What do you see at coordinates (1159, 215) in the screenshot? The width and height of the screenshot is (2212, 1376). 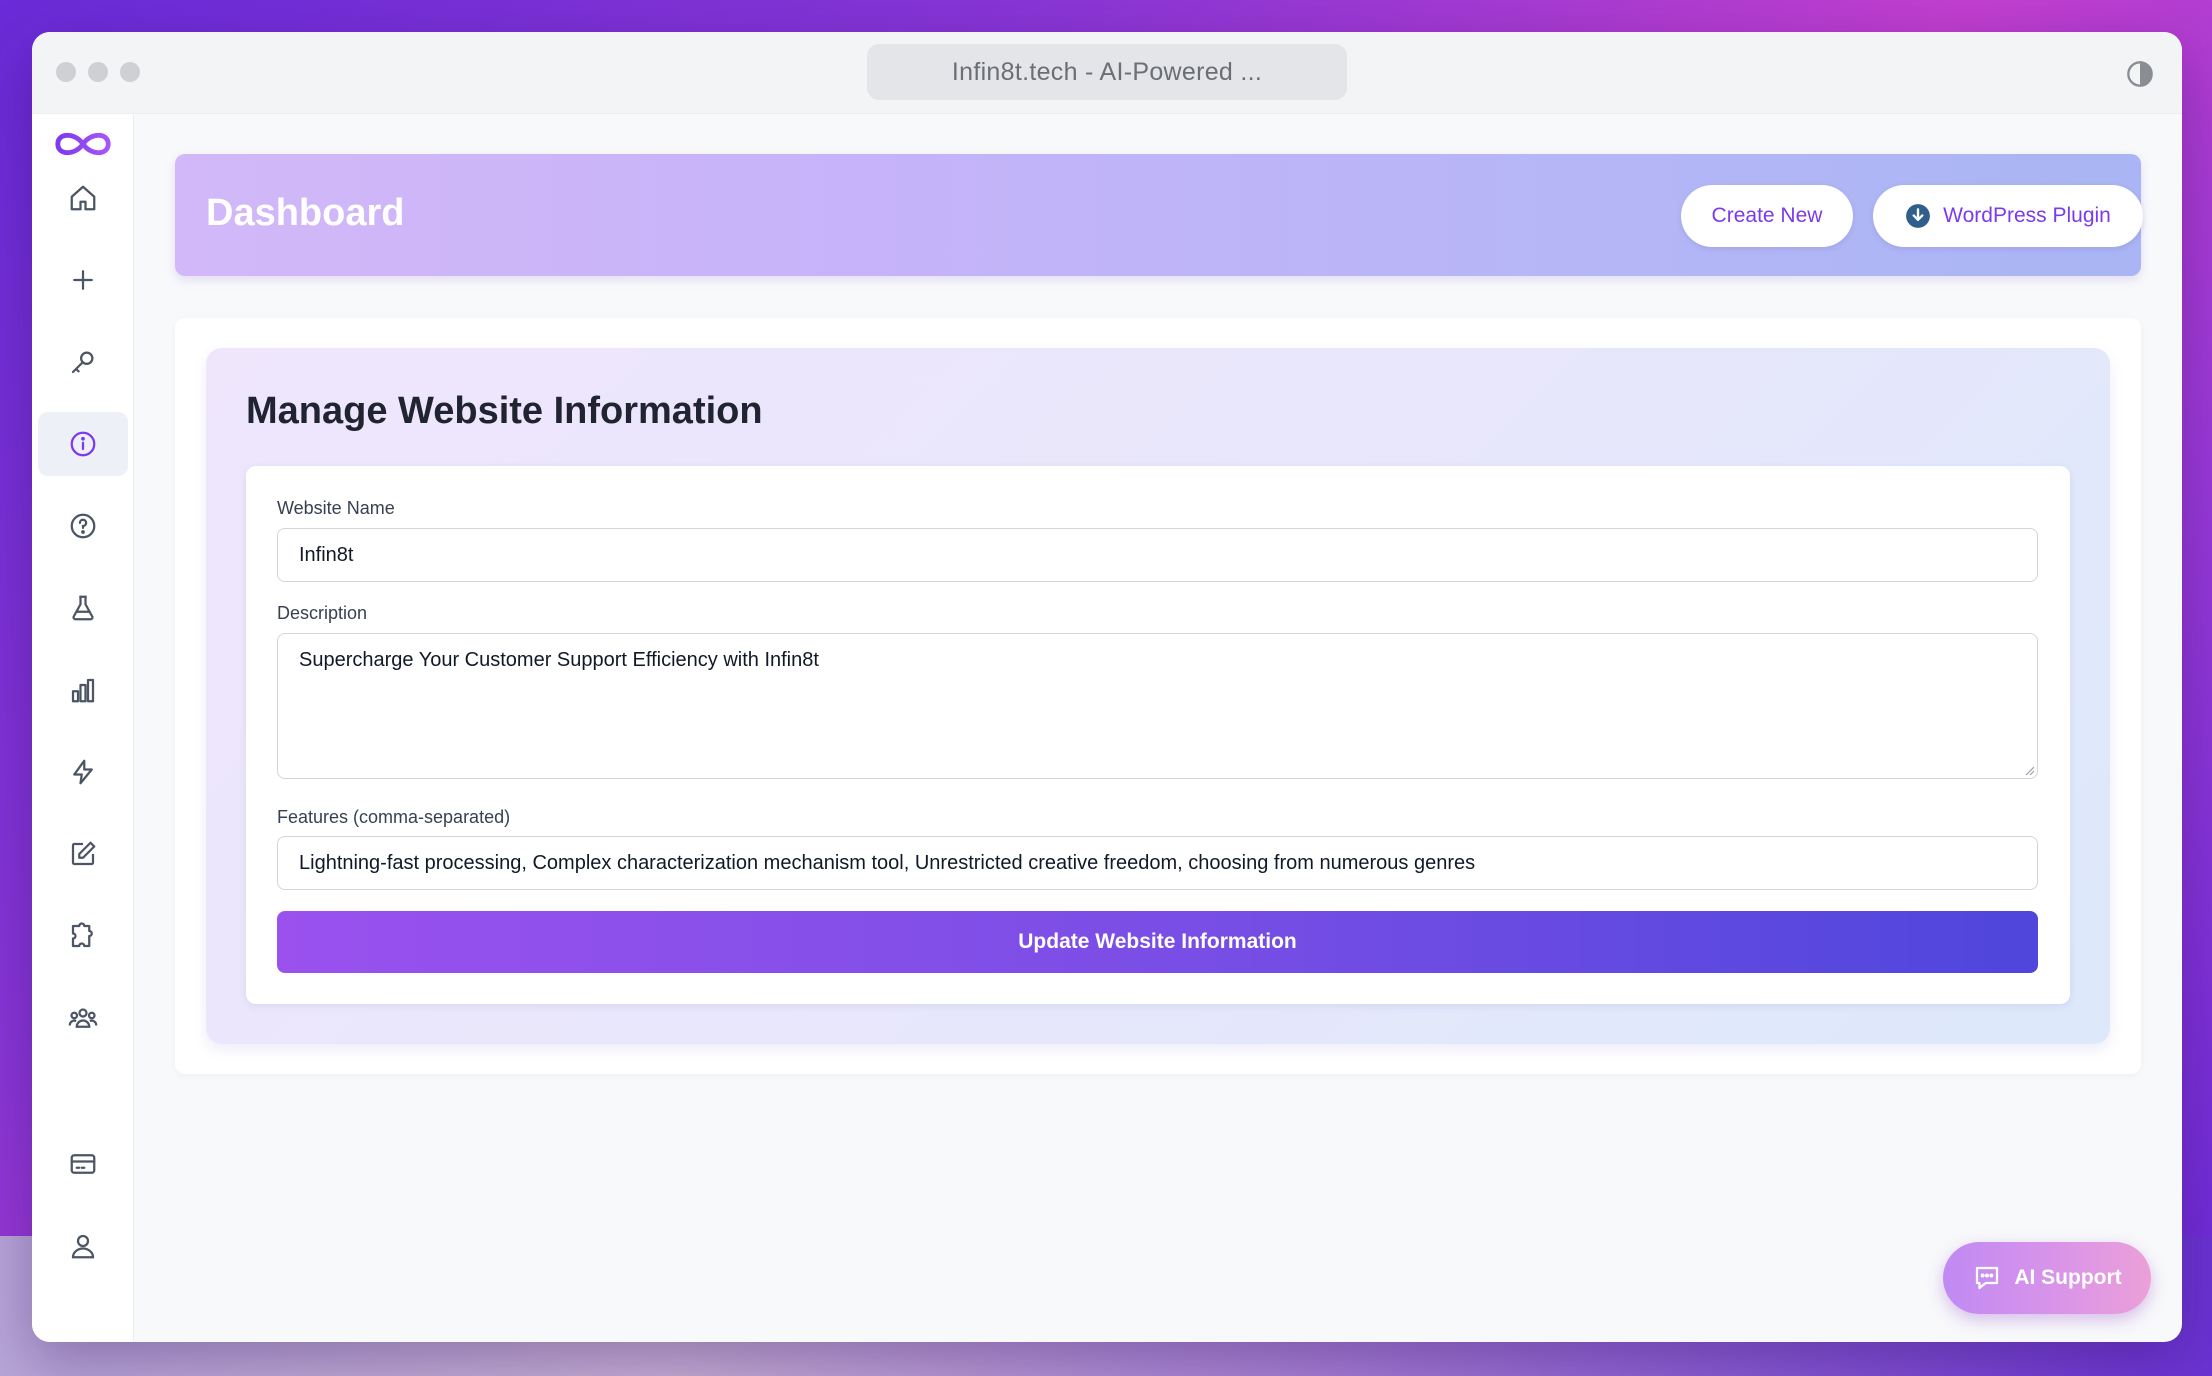 I see `dashboard-header: Dashboard Create New WordPress Plugin` at bounding box center [1159, 215].